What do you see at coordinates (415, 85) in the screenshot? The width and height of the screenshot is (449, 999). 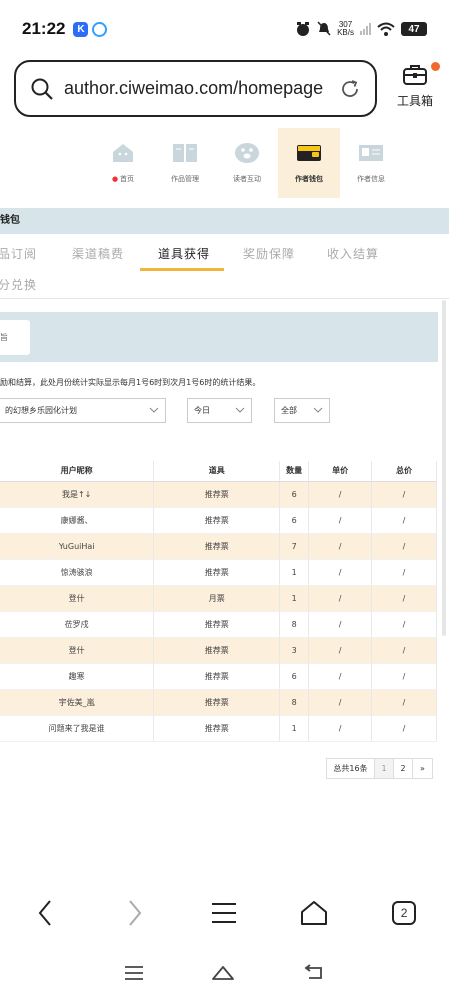 I see `toolbox-button: 工具箱` at bounding box center [415, 85].